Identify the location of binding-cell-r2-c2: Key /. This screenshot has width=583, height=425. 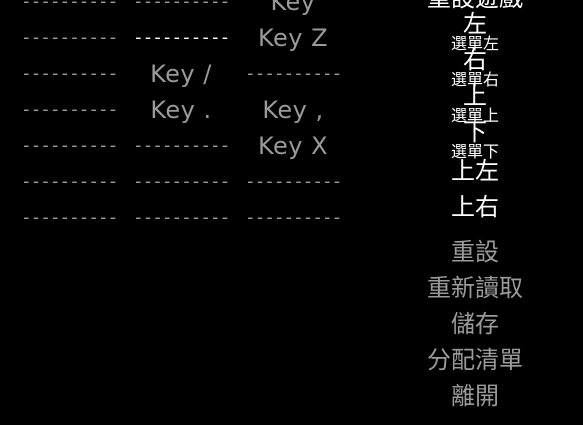
(181, 74).